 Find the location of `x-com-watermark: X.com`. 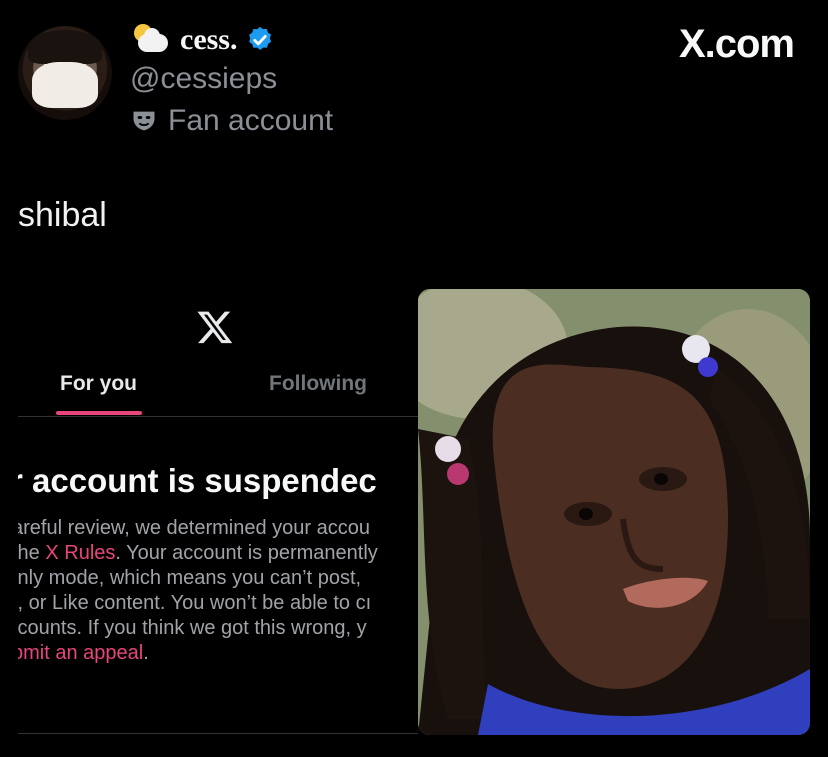

x-com-watermark: X.com is located at coordinates (736, 44).